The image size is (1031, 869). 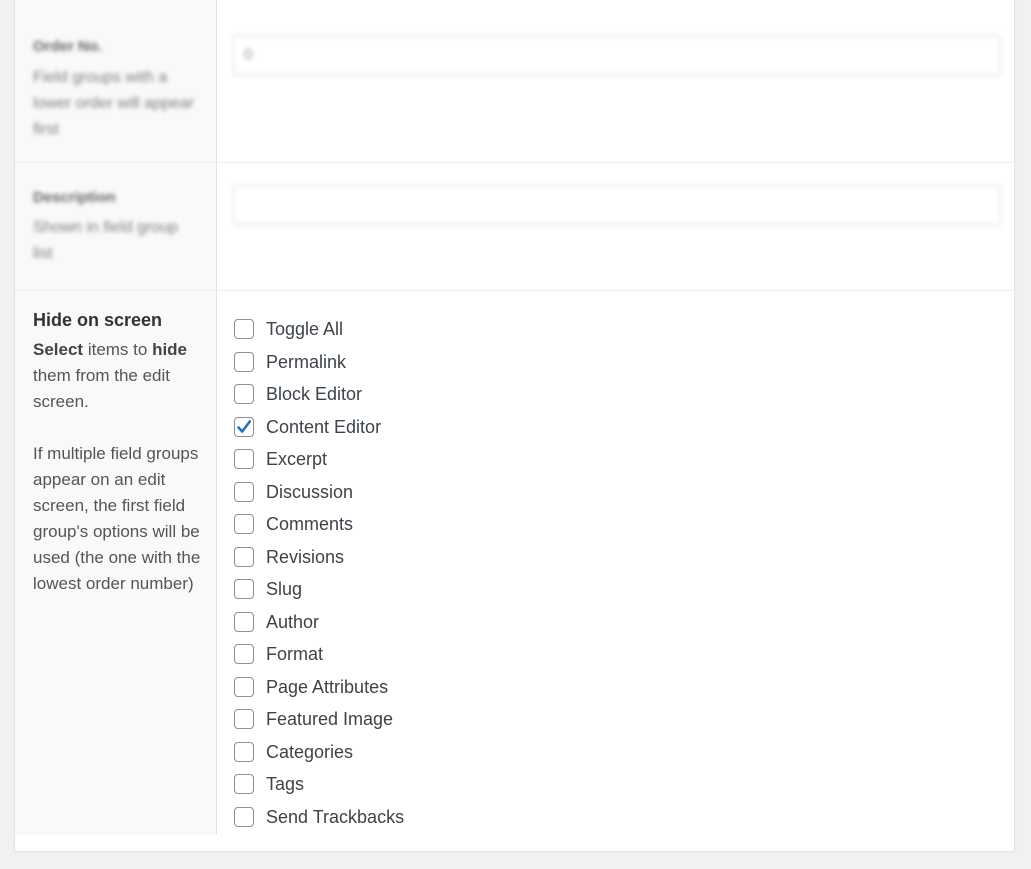 I want to click on checkbox-item-slug: Slug, so click(x=319, y=589).